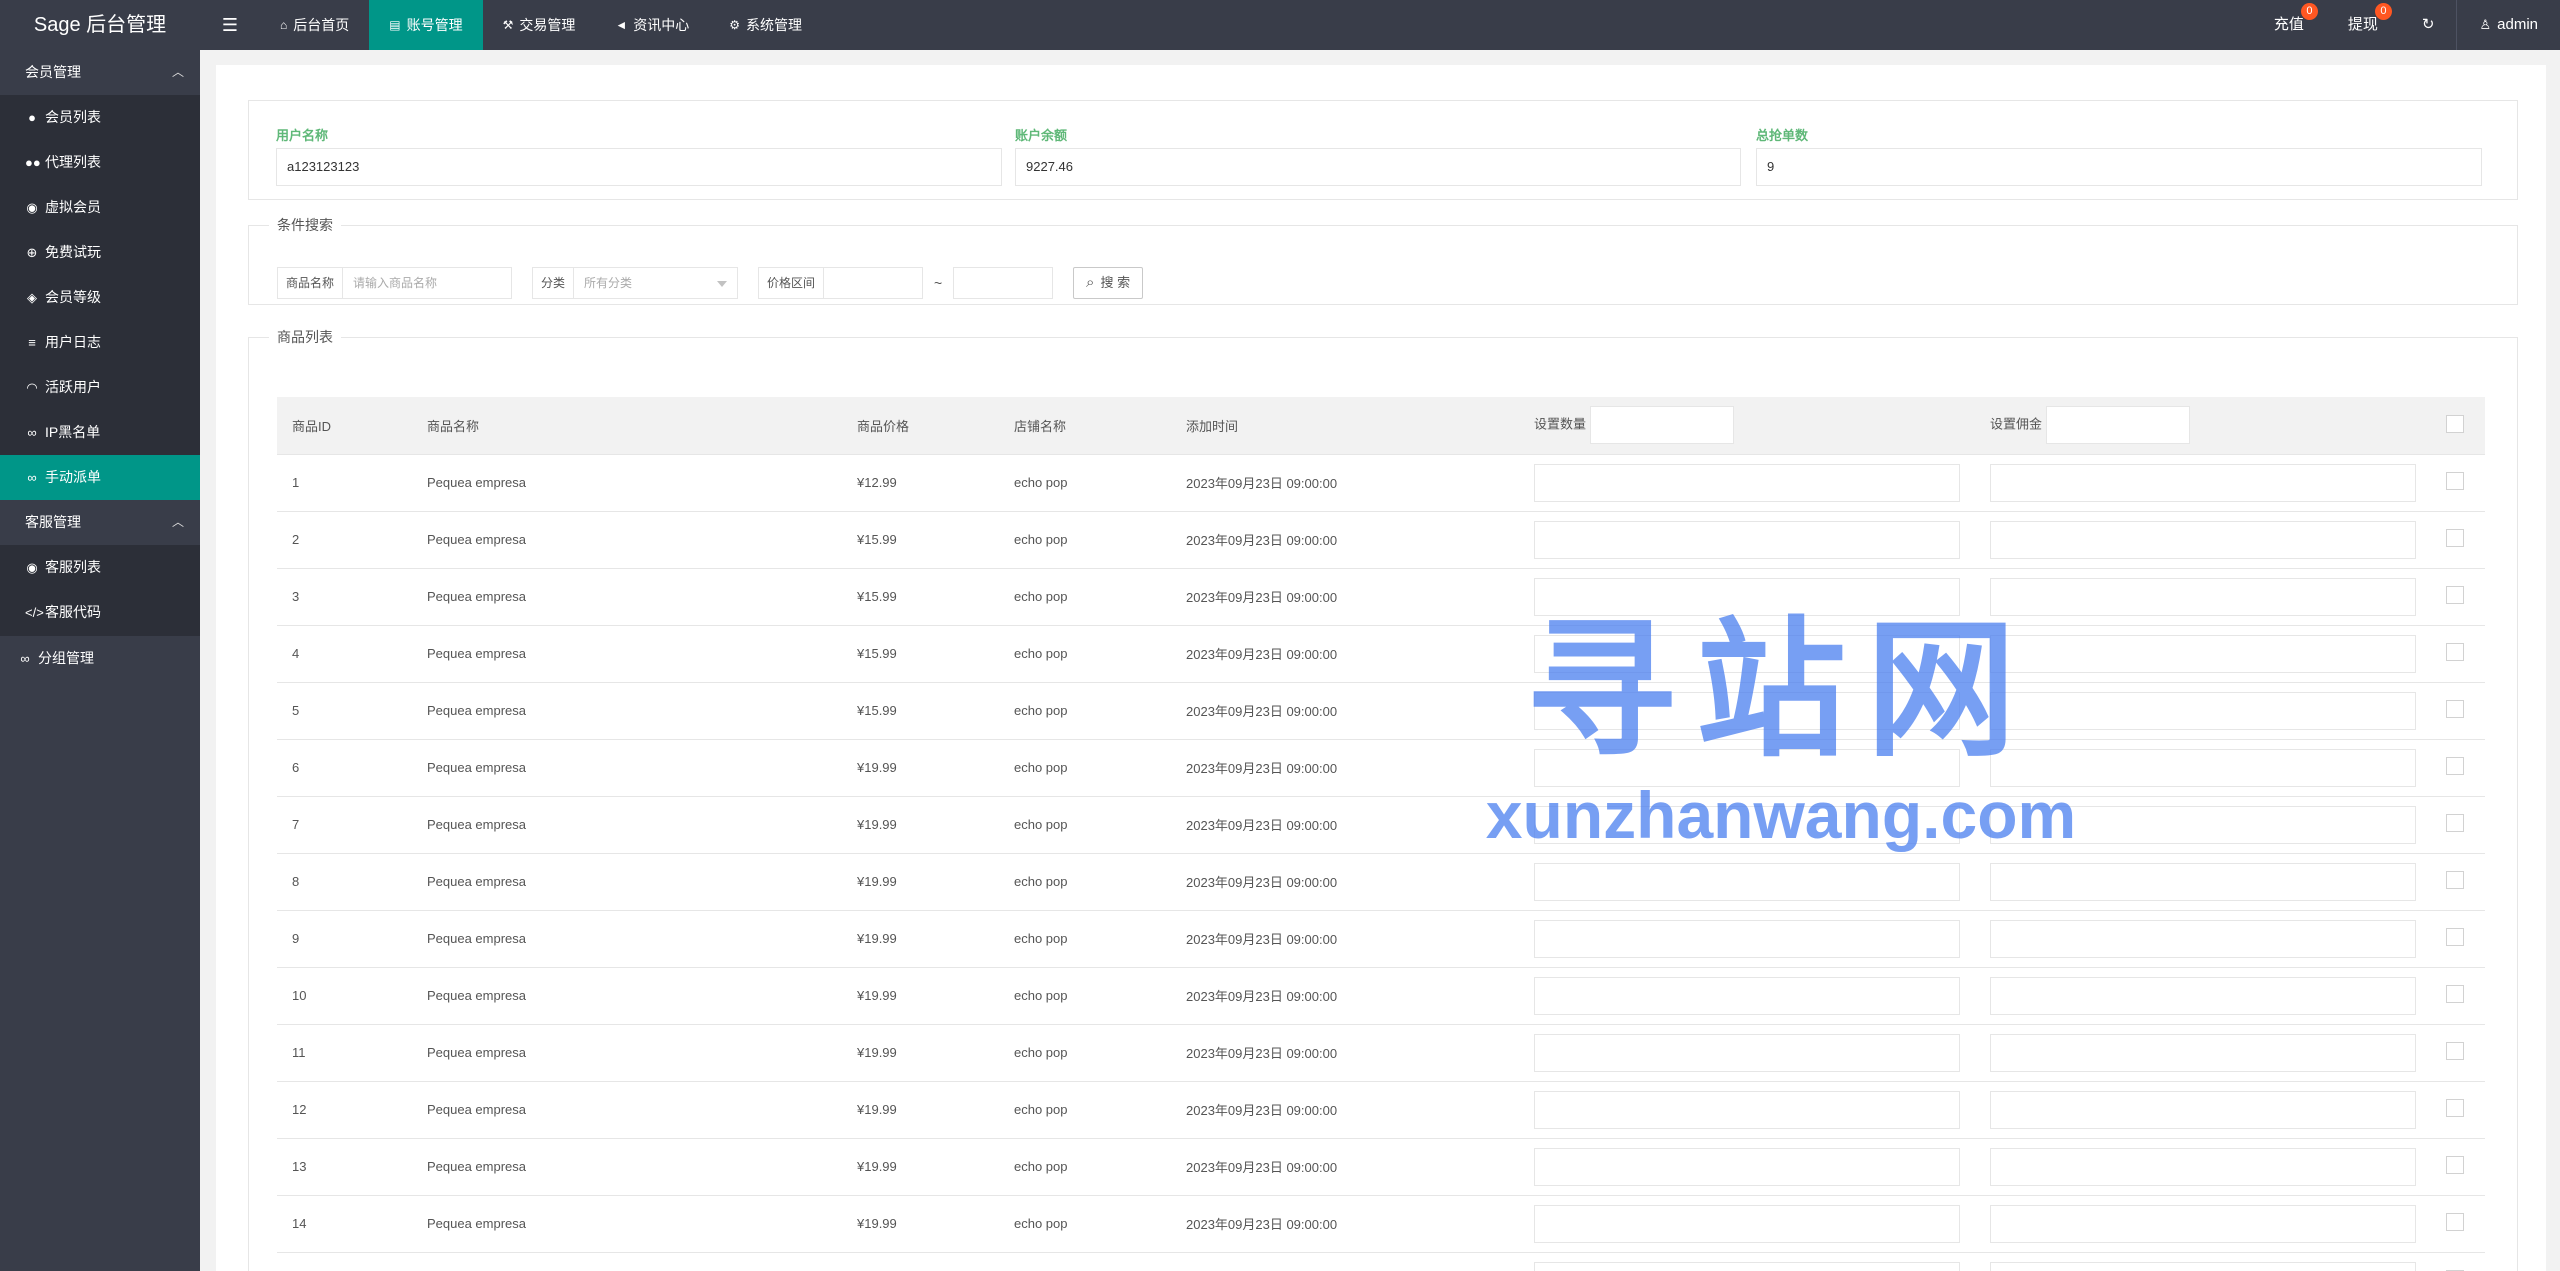  Describe the element at coordinates (1378, 167) in the screenshot. I see `balance-field: 9227.46` at that location.